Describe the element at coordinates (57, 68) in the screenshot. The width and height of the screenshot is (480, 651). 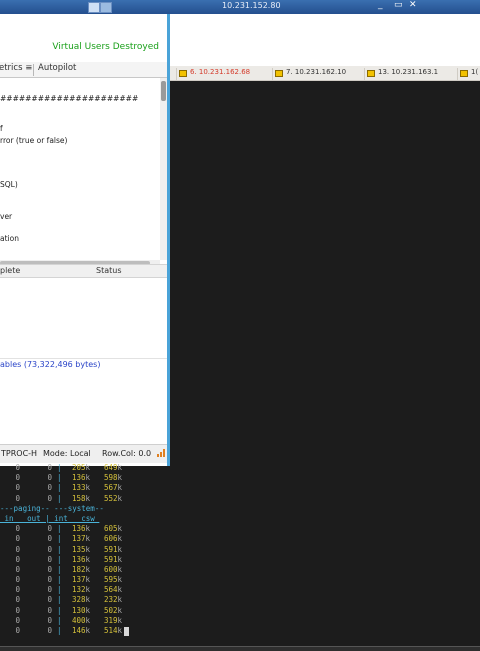
I see `tab-autopilot: Autopilot` at that location.